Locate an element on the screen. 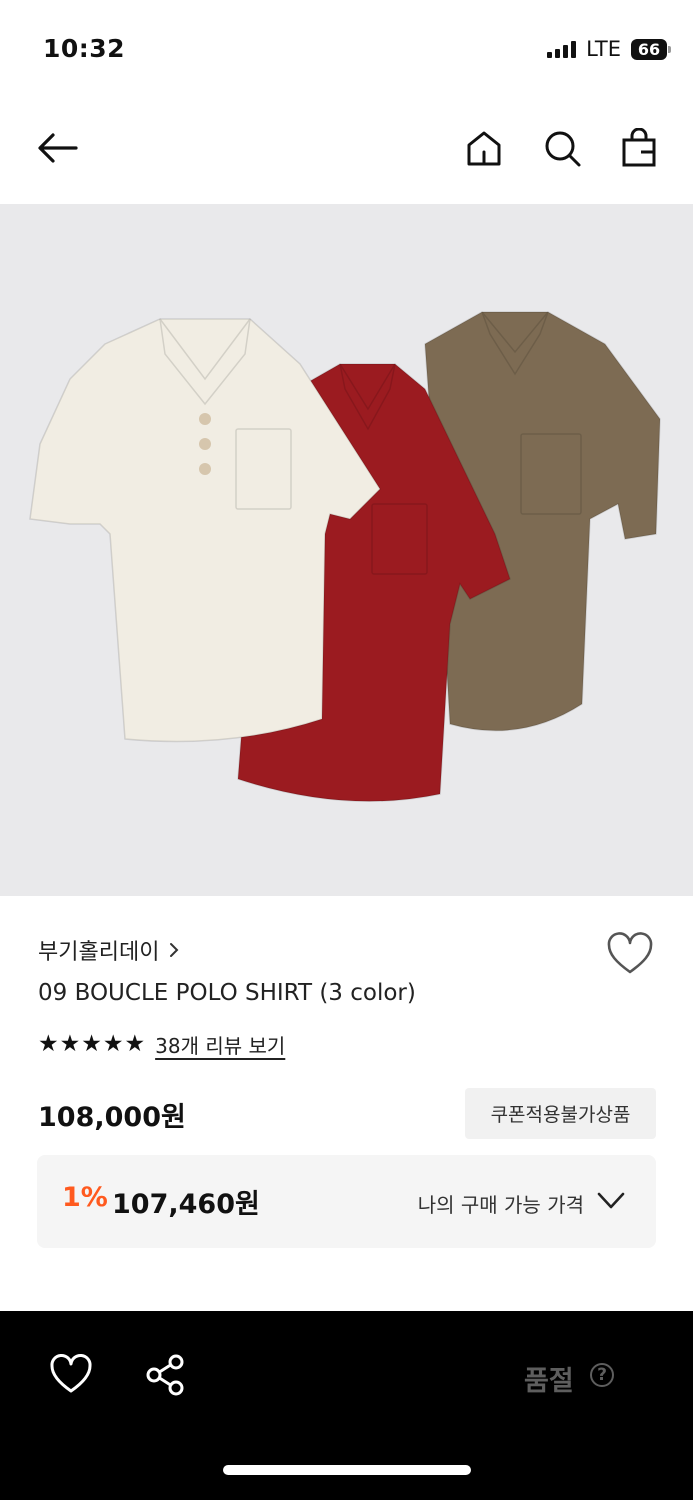 The image size is (693, 1500). heart-outline-icon is located at coordinates (630, 953).